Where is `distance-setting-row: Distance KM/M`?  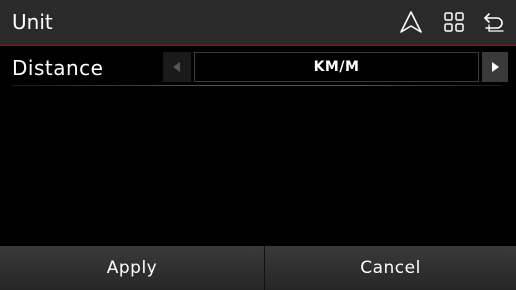 distance-setting-row: Distance KM/M is located at coordinates (258, 67).